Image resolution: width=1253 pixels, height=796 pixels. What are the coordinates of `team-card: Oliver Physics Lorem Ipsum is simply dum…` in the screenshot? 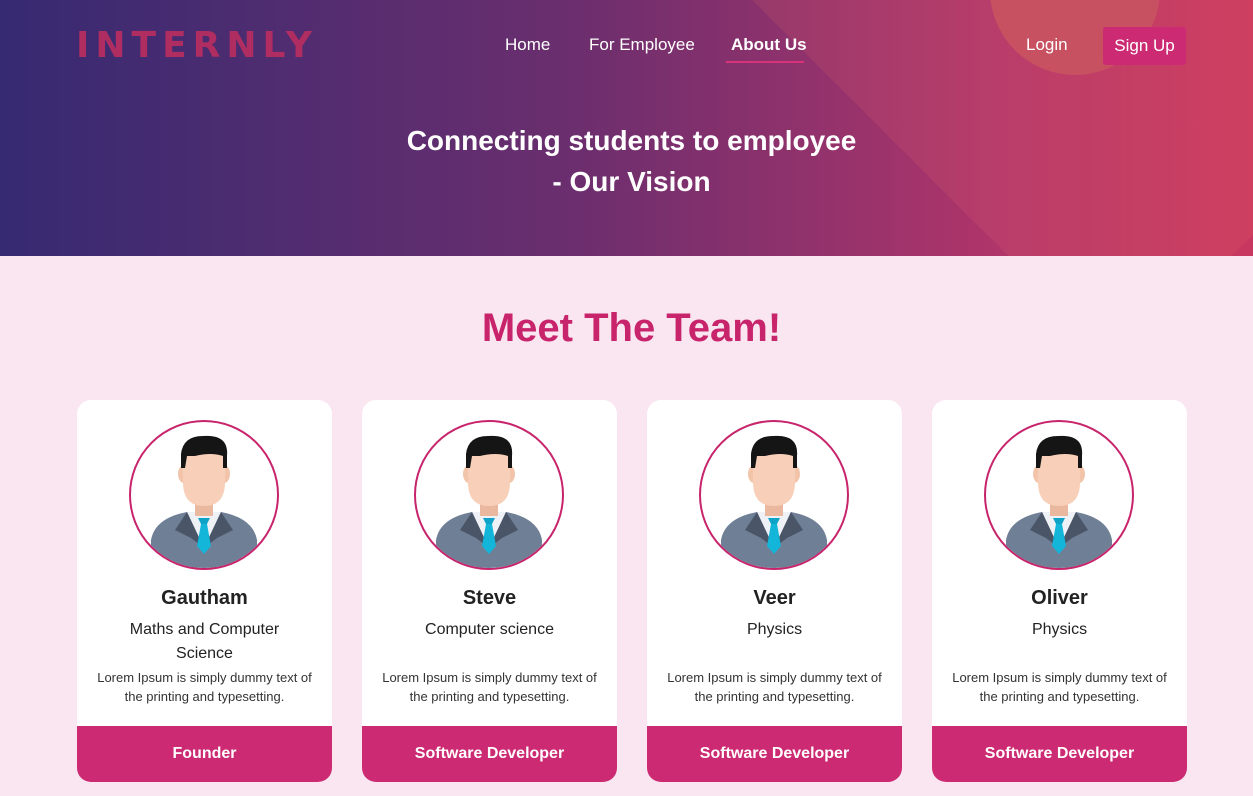 It's located at (1059, 591).